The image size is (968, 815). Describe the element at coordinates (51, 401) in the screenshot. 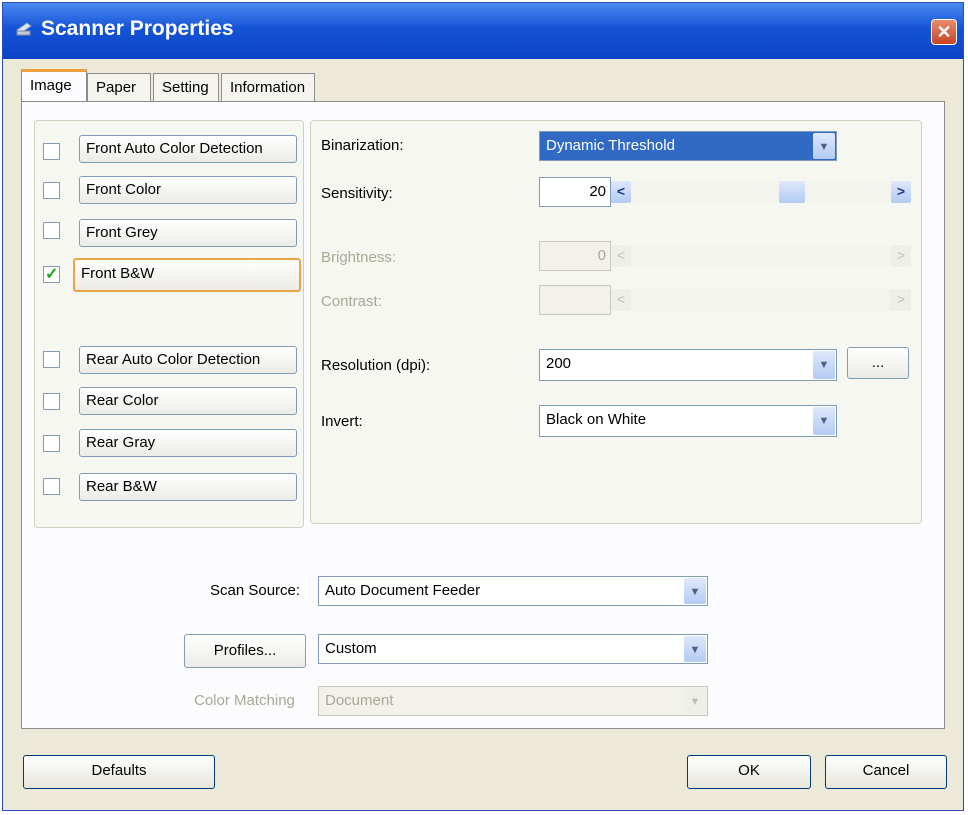

I see `rear-color-checkbox` at that location.